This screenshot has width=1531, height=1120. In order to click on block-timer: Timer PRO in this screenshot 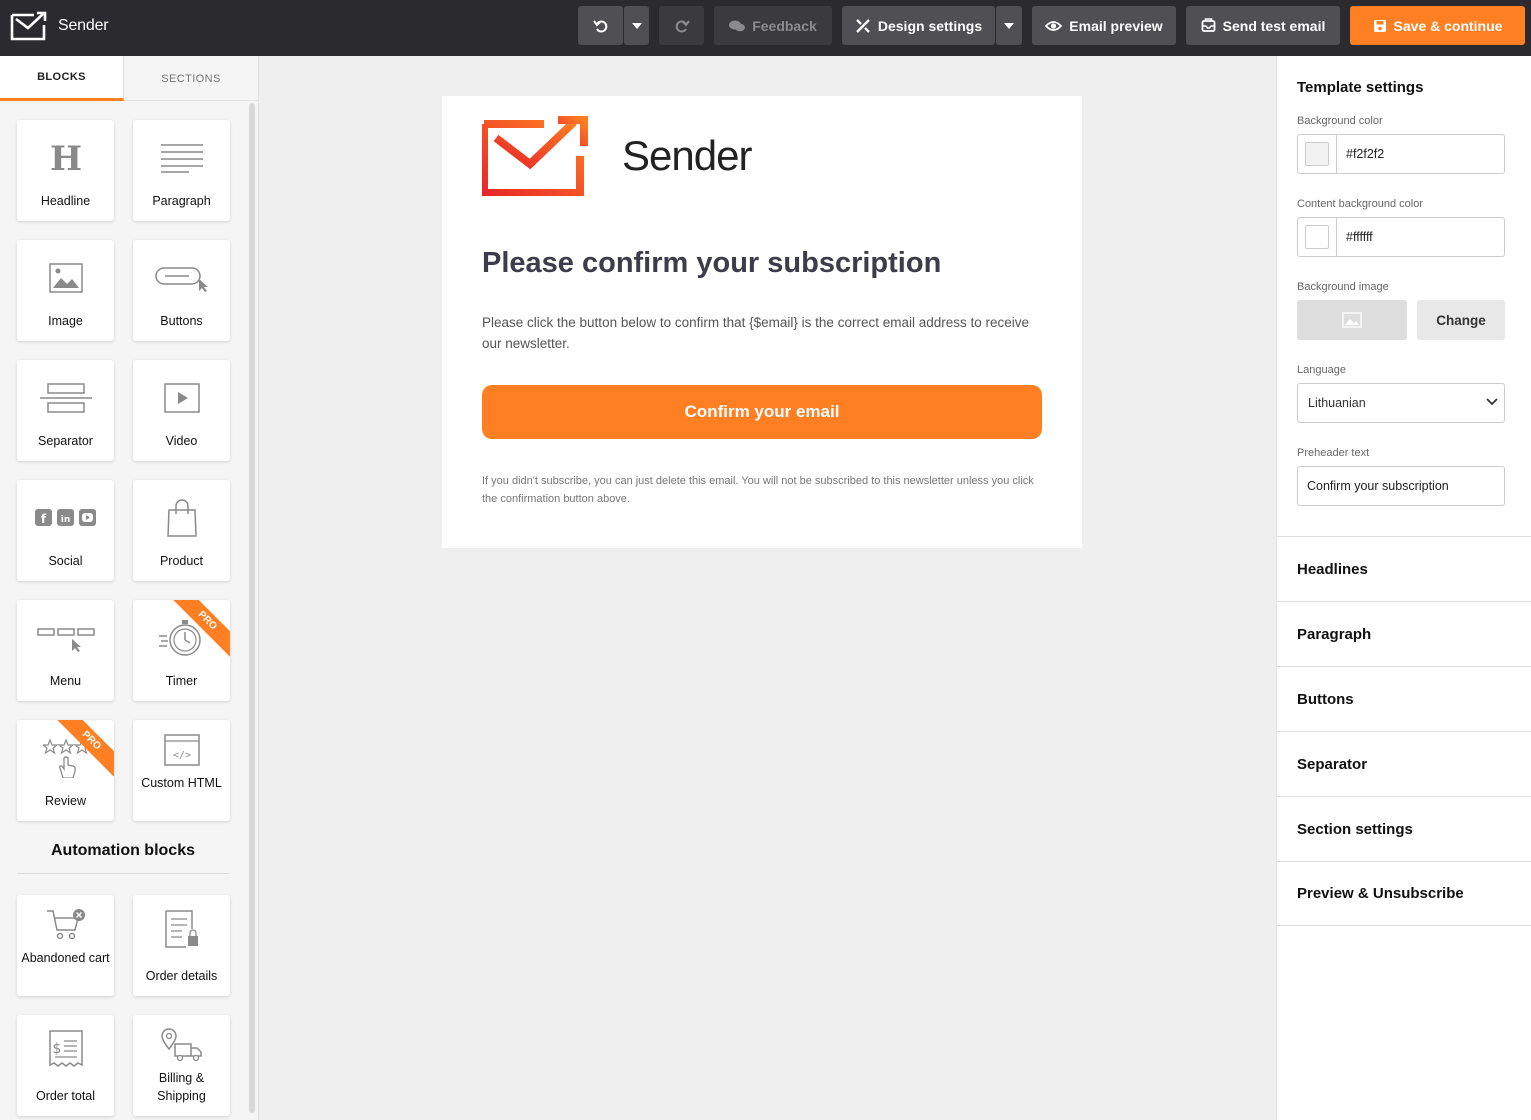, I will do `click(181, 650)`.